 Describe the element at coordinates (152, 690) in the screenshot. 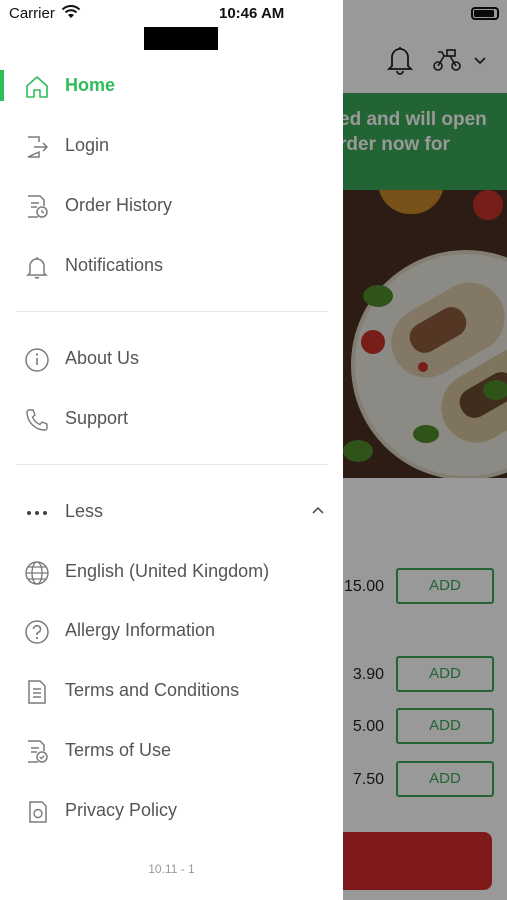

I see `menu-label-terms-and-conditions: Terms and Conditions` at that location.